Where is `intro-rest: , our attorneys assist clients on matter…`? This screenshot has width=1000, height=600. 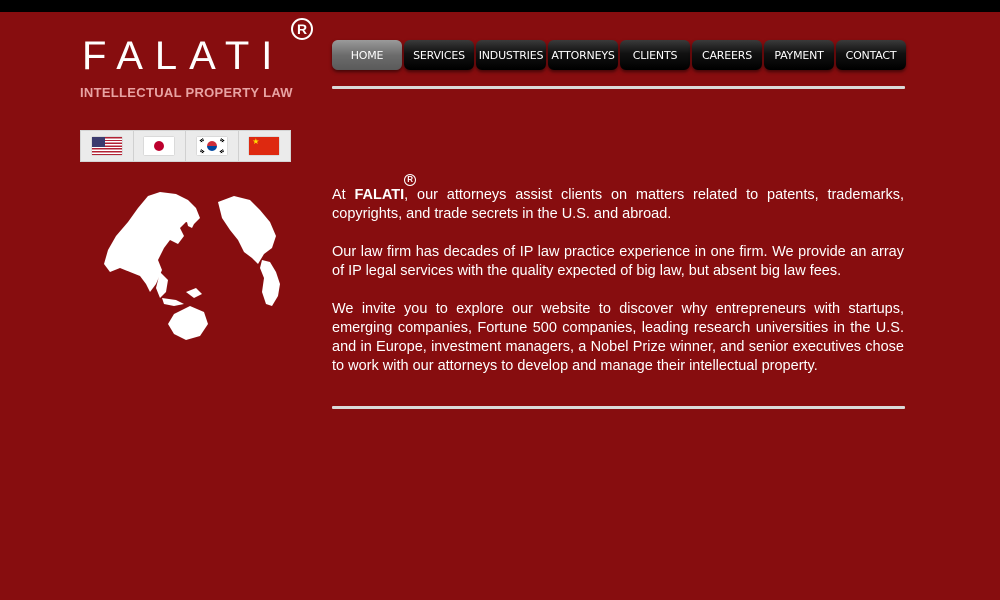 intro-rest: , our attorneys assist clients on matter… is located at coordinates (618, 204).